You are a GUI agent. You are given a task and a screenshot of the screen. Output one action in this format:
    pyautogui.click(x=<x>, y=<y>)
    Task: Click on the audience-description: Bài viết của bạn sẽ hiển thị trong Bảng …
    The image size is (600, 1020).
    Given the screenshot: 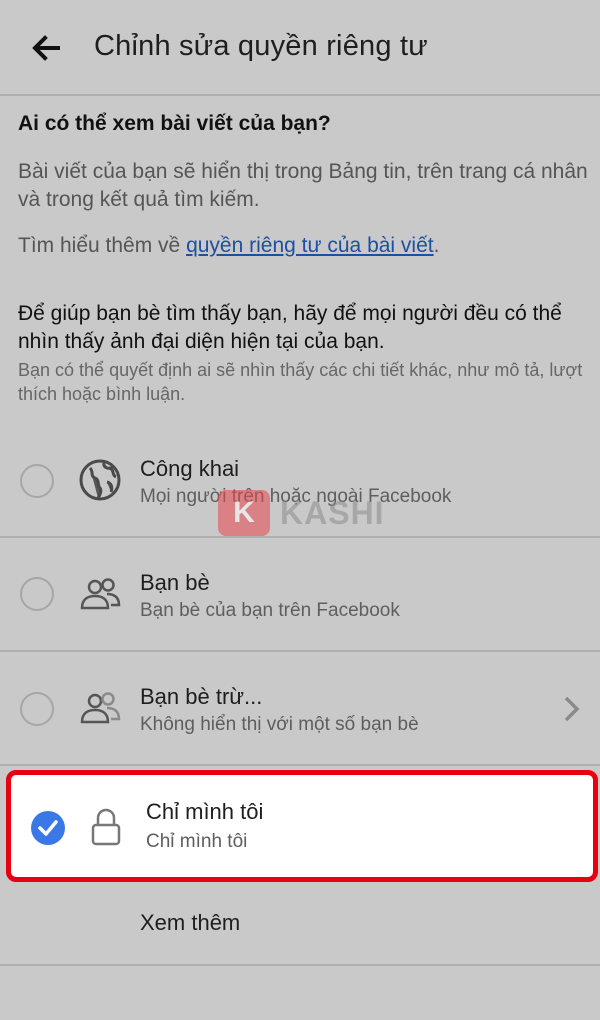 What is the action you would take?
    pyautogui.click(x=303, y=185)
    